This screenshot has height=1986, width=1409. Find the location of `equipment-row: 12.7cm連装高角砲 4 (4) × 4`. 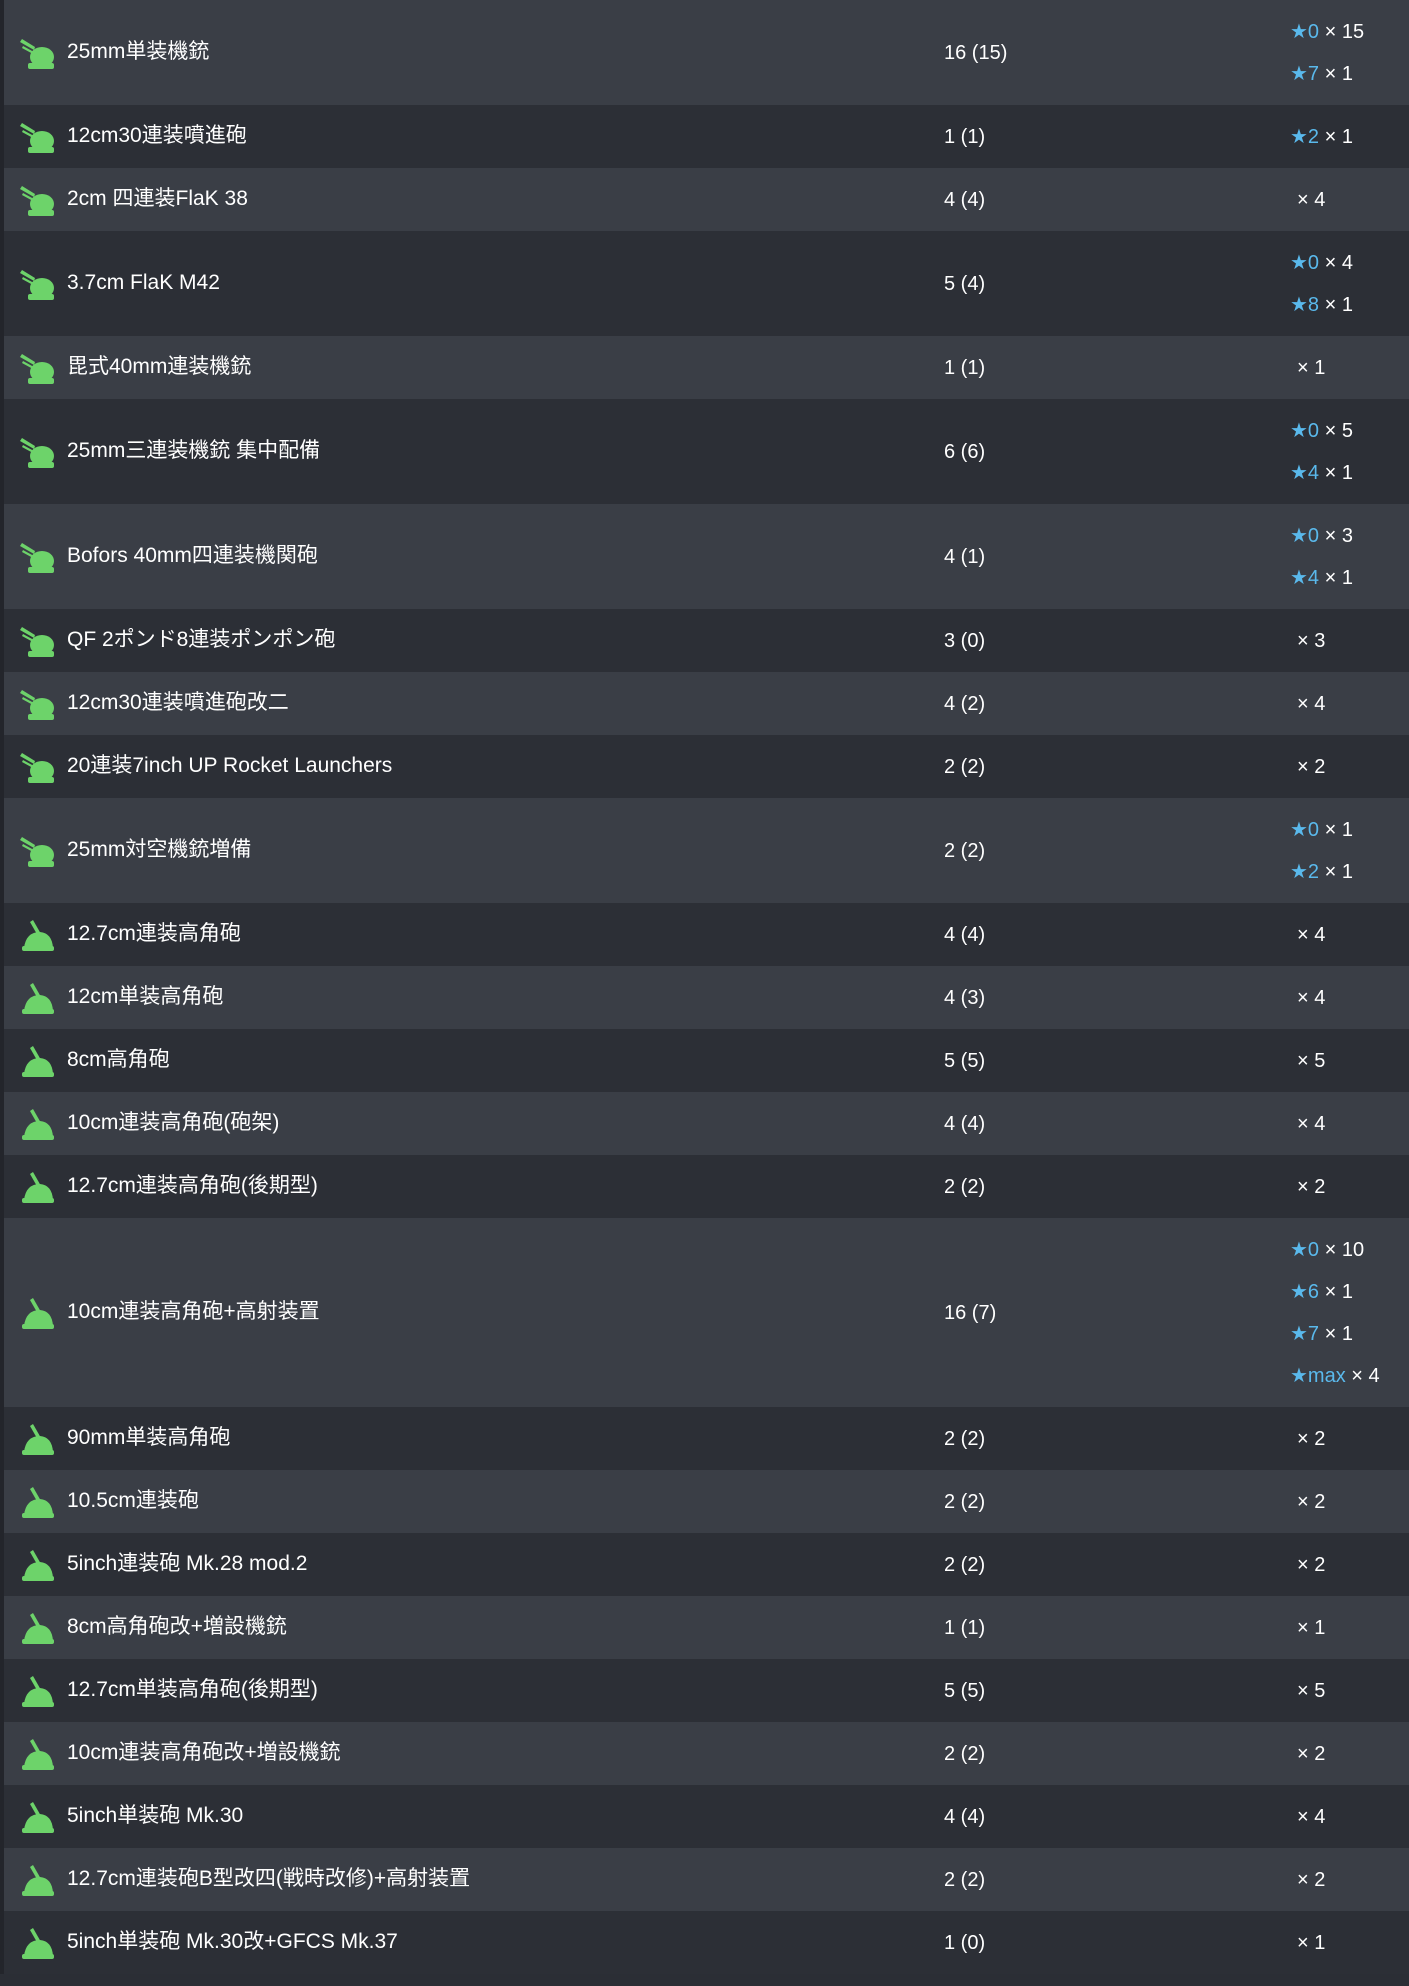

equipment-row: 12.7cm連装高角砲 4 (4) × 4 is located at coordinates (704, 934).